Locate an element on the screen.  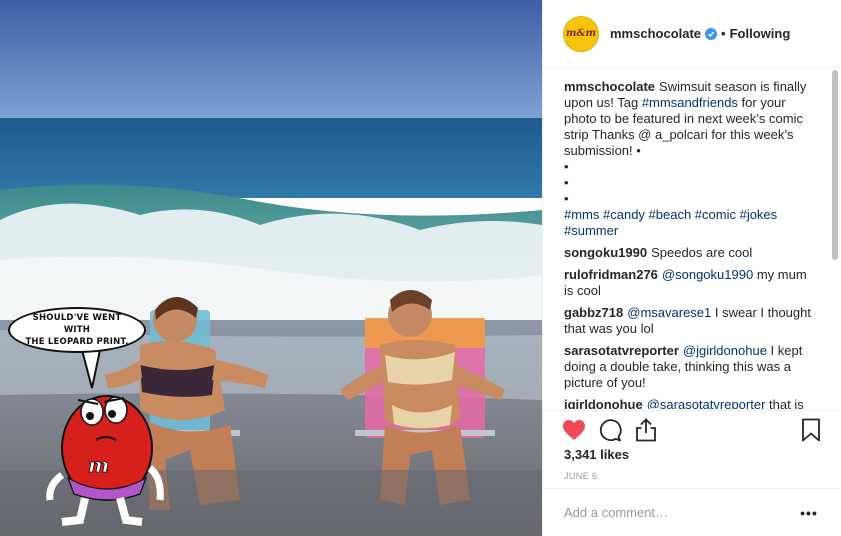
avatar-logo-text: m&m is located at coordinates (581, 33).